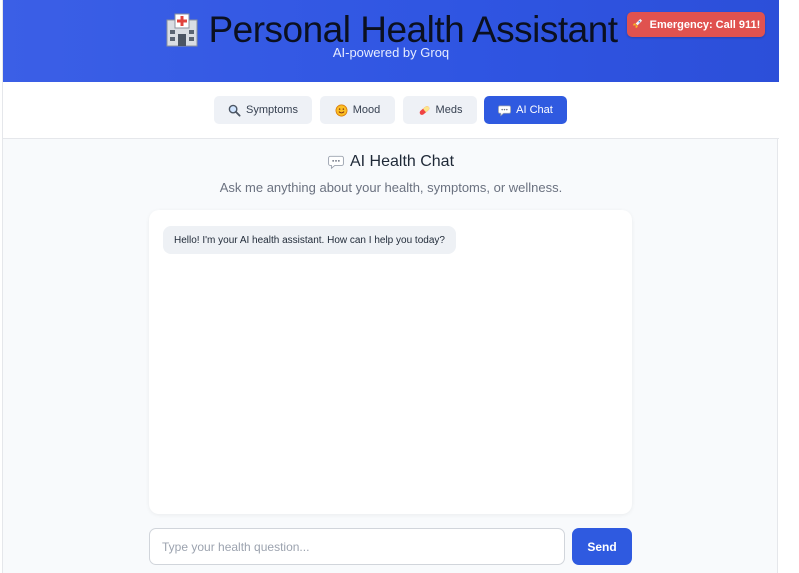 The width and height of the screenshot is (799, 573). What do you see at coordinates (234, 110) in the screenshot?
I see `magnifier-icon` at bounding box center [234, 110].